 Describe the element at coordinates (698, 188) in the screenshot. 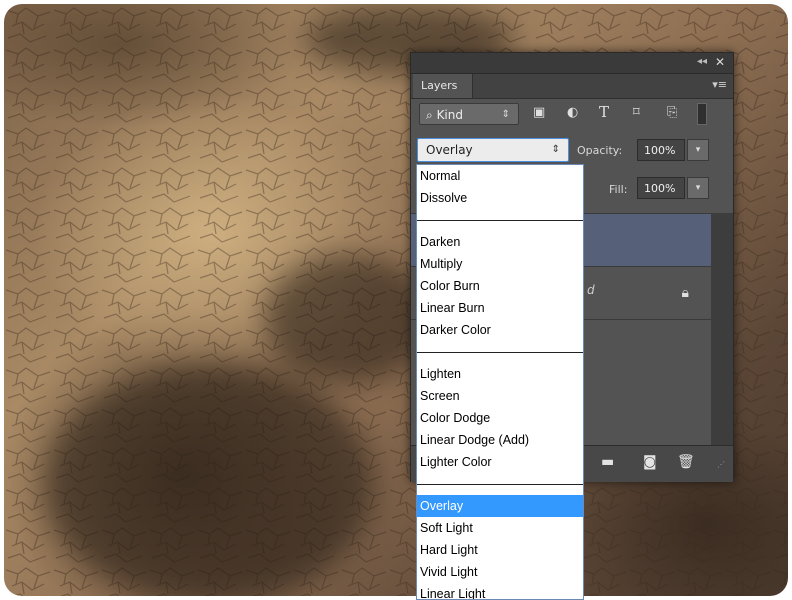

I see `fill-dropdown-icon: ▾` at that location.